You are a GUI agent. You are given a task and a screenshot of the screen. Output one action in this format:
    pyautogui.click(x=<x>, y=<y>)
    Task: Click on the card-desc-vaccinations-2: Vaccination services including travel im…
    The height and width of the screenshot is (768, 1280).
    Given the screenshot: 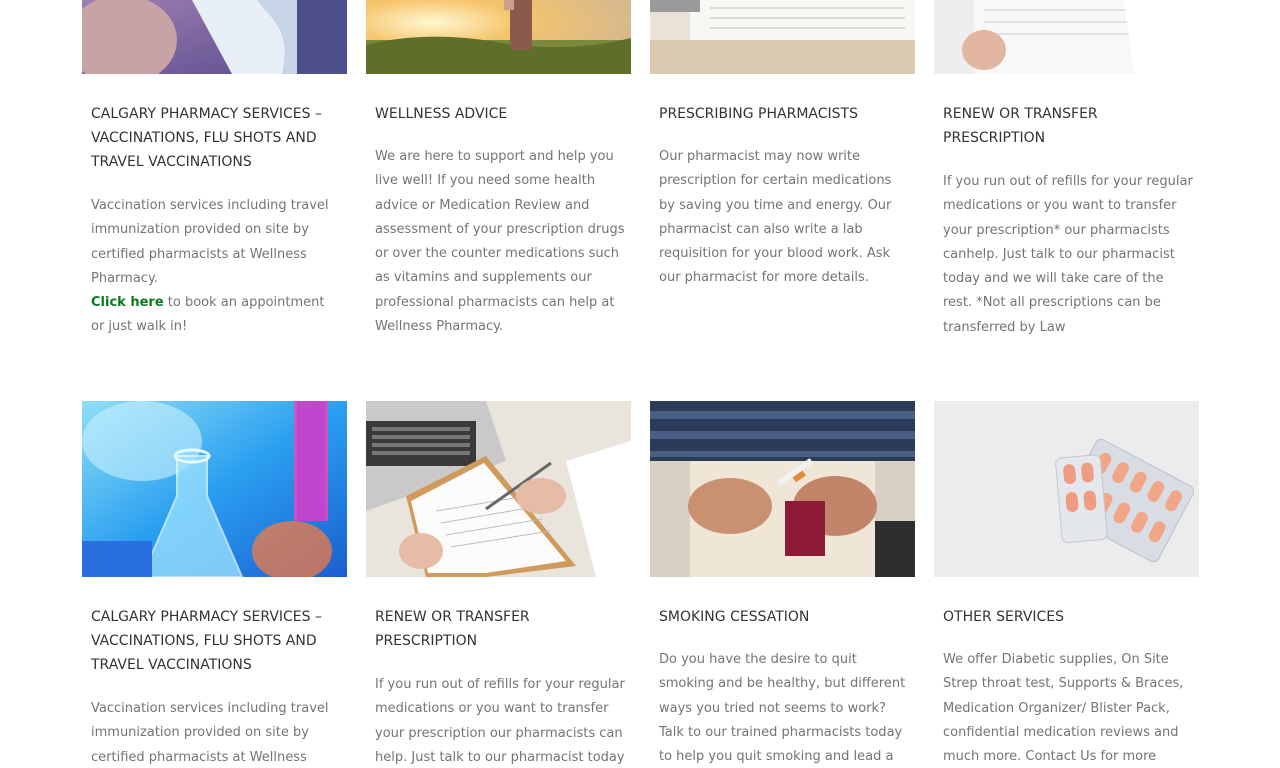 What is the action you would take?
    pyautogui.click(x=210, y=733)
    